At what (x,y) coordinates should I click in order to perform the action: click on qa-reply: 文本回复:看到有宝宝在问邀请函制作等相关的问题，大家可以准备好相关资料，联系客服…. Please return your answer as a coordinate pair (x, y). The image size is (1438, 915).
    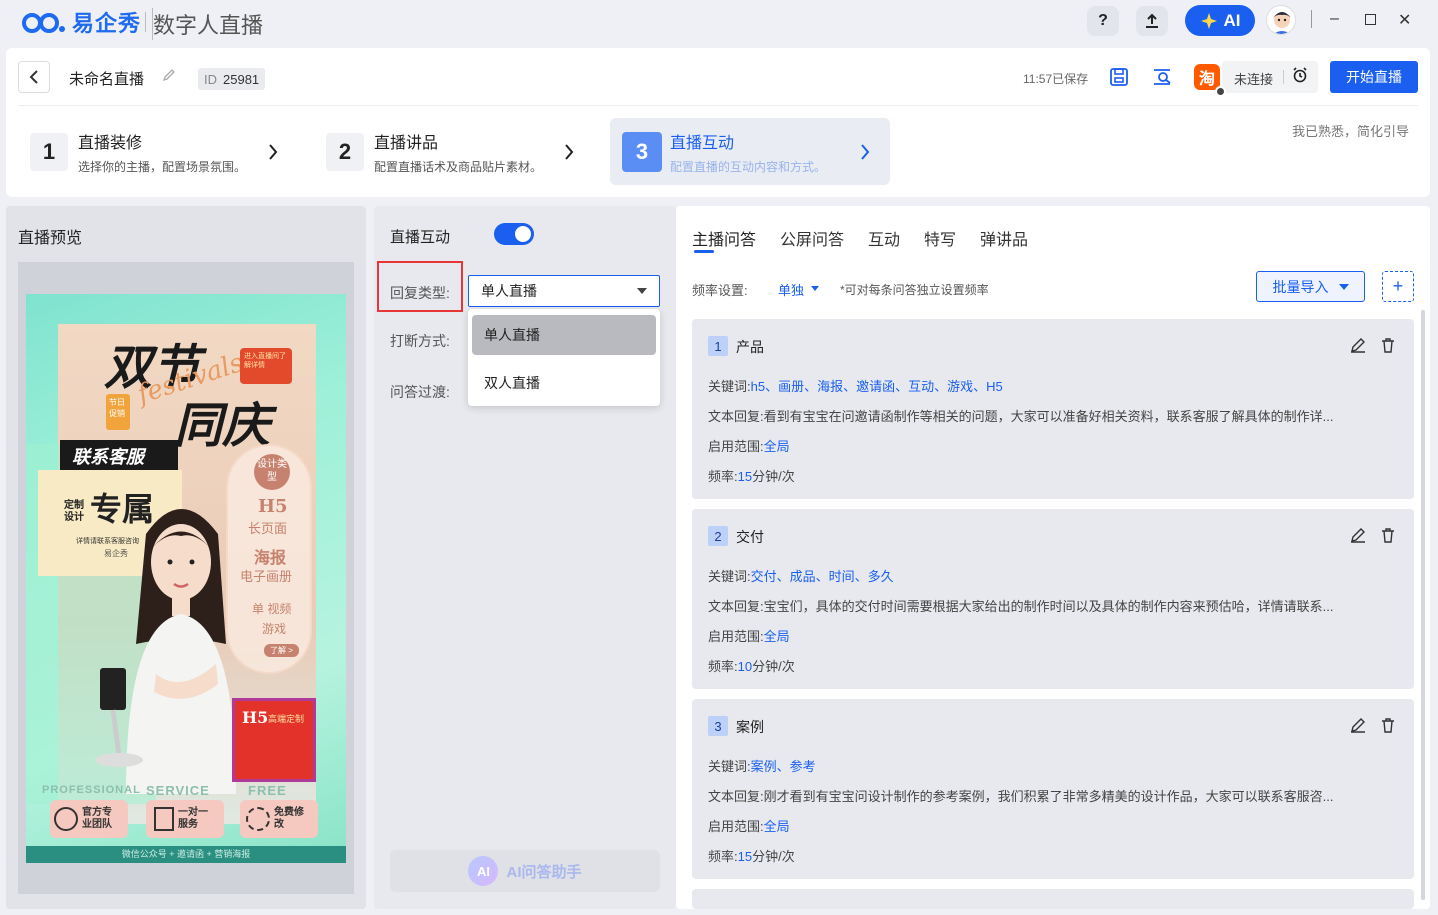
    Looking at the image, I should click on (1021, 416).